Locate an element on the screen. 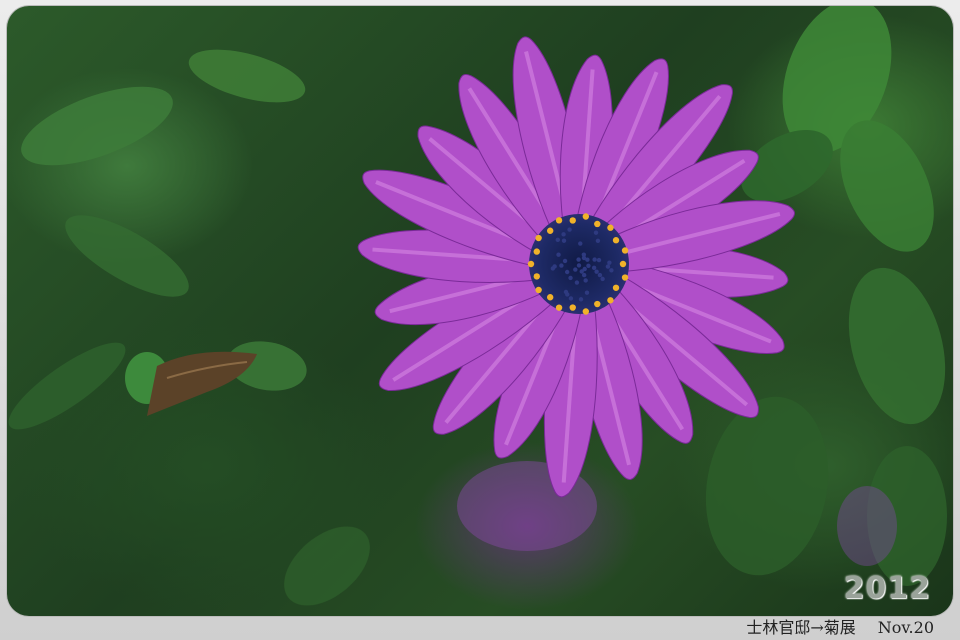 This screenshot has height=640, width=960. year-watermark: 2012 is located at coordinates (888, 588).